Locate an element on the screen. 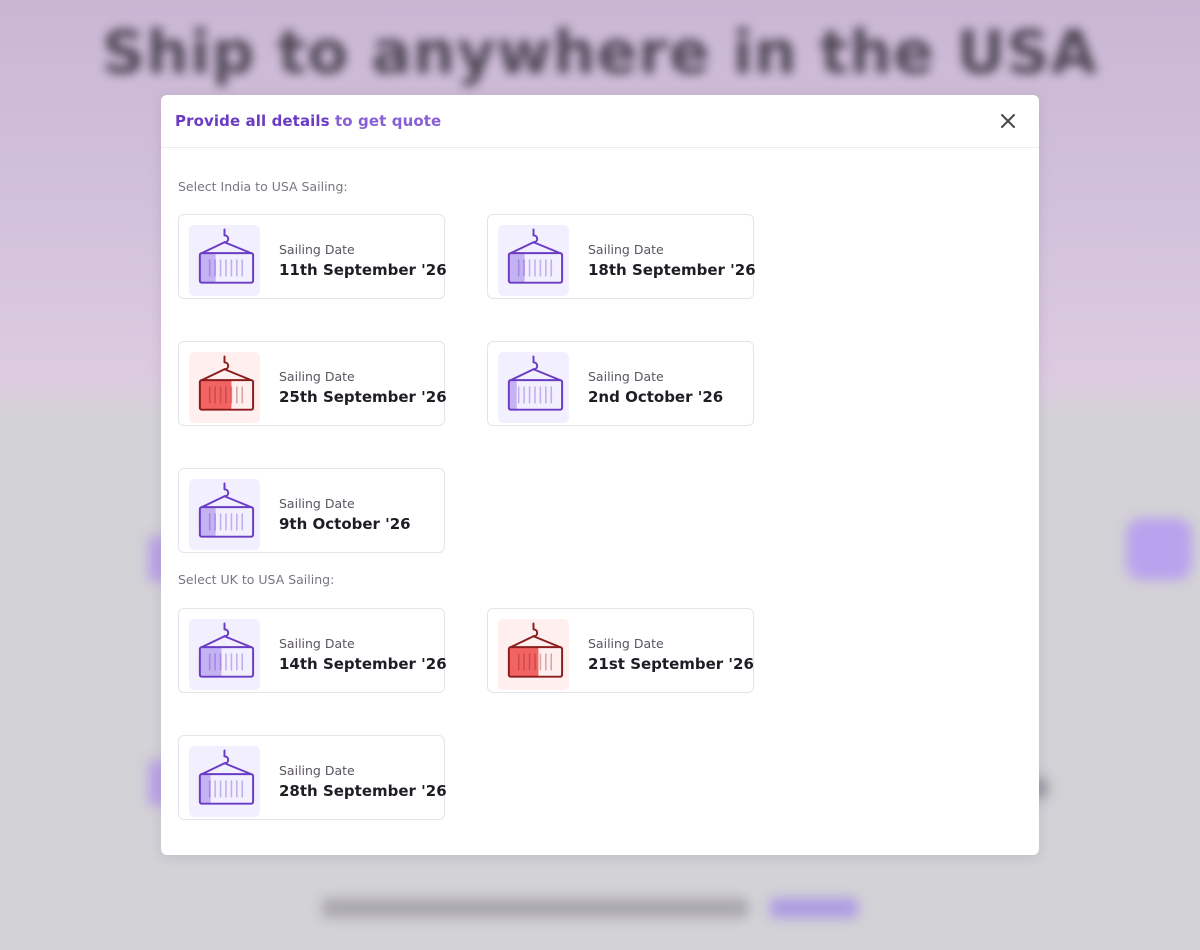 This screenshot has width=1200, height=950. section-label: Select India to USA Sailing: is located at coordinates (263, 186).